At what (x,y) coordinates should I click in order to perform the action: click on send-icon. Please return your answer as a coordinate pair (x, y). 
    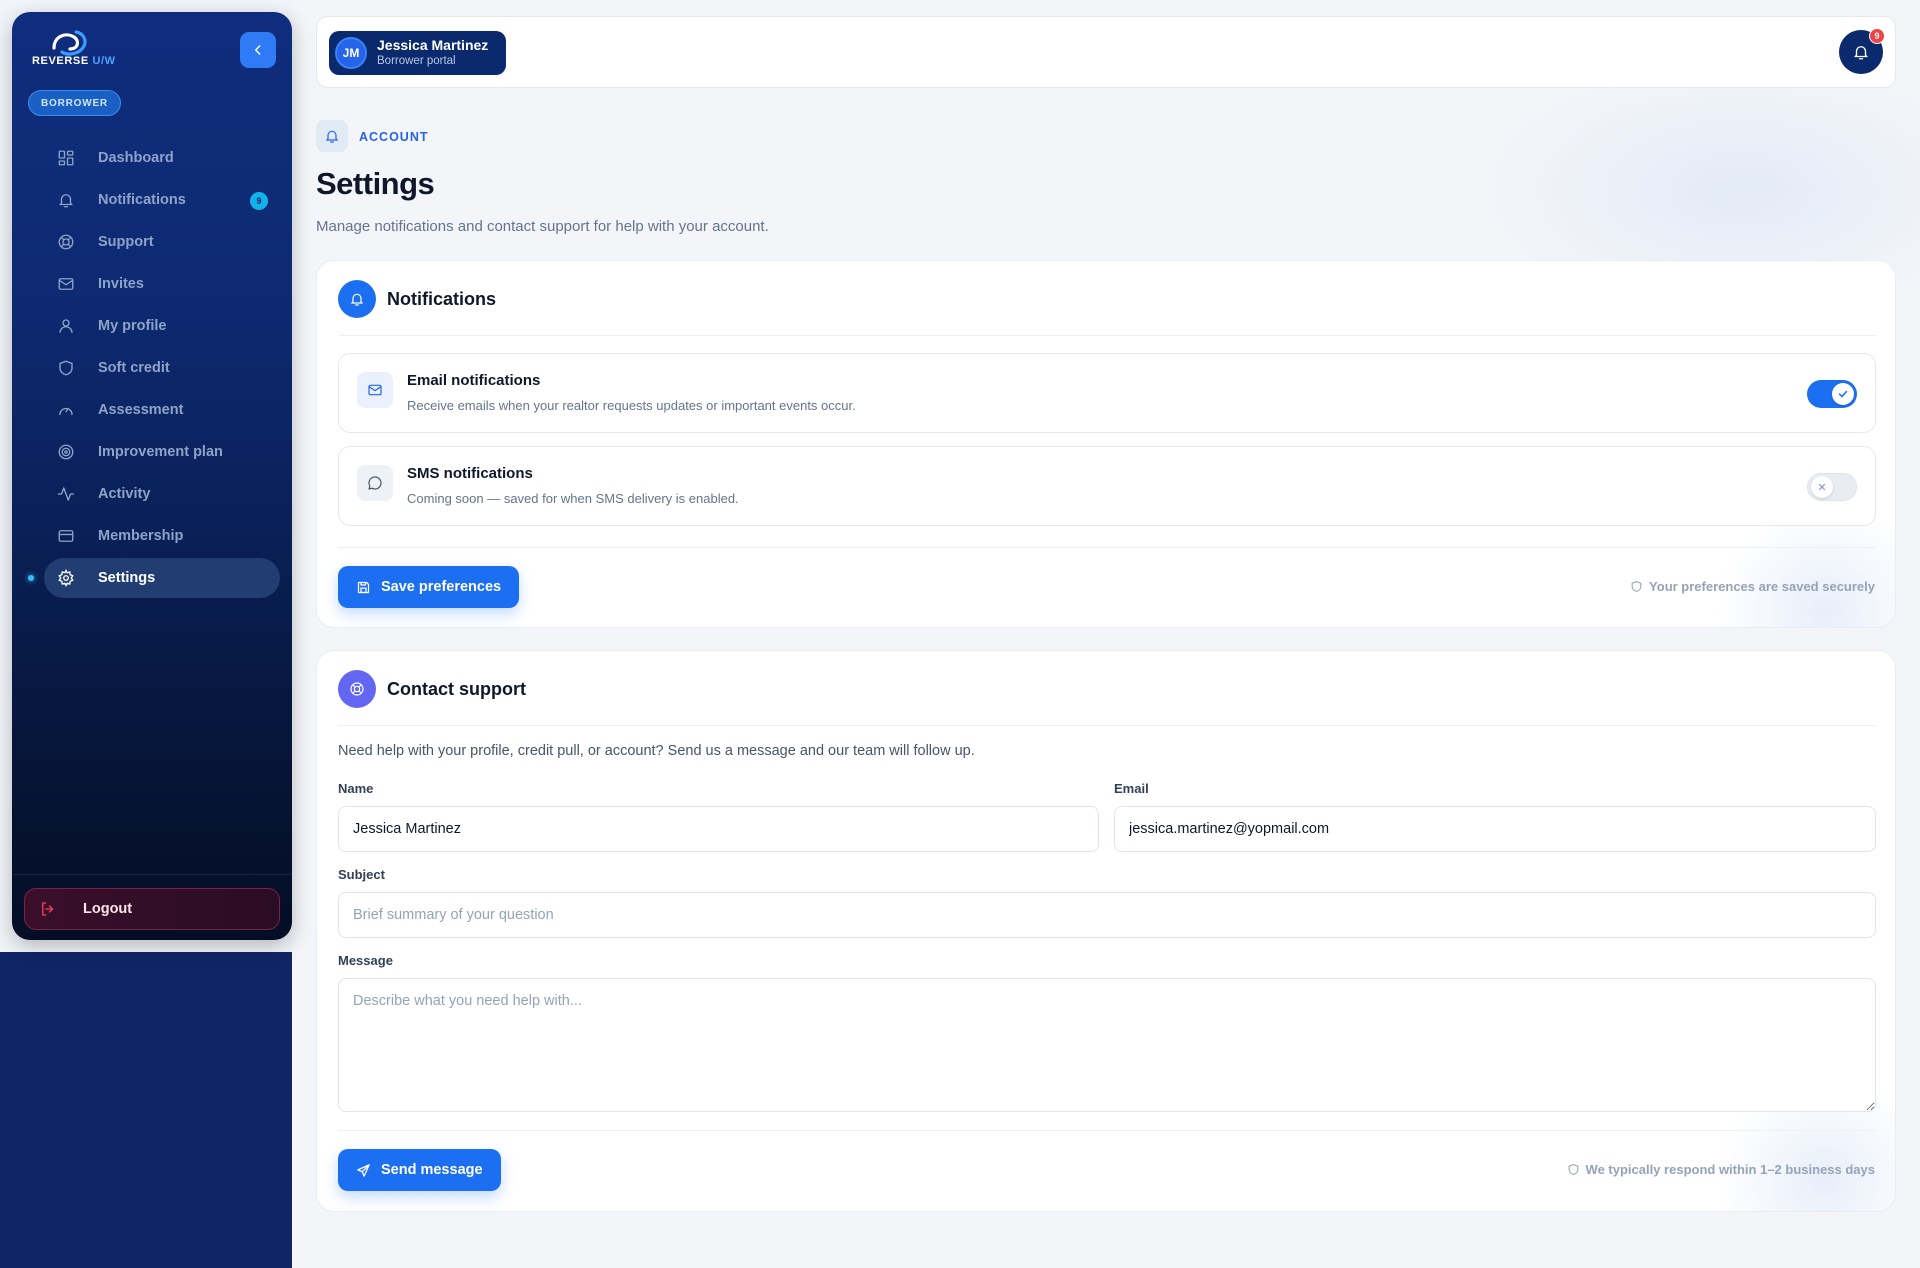
    Looking at the image, I should click on (363, 1170).